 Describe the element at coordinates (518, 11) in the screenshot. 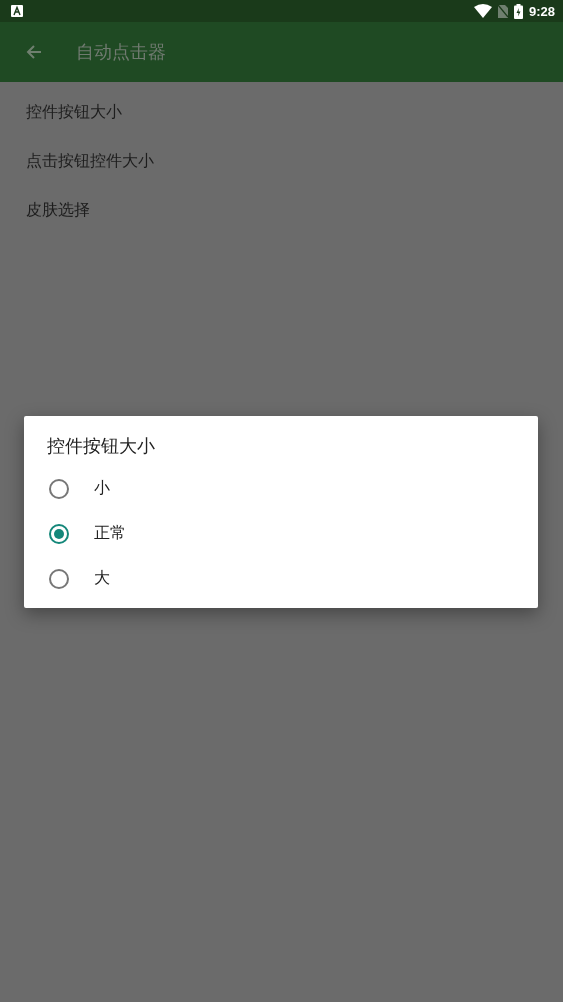

I see `battery-charging-icon` at that location.